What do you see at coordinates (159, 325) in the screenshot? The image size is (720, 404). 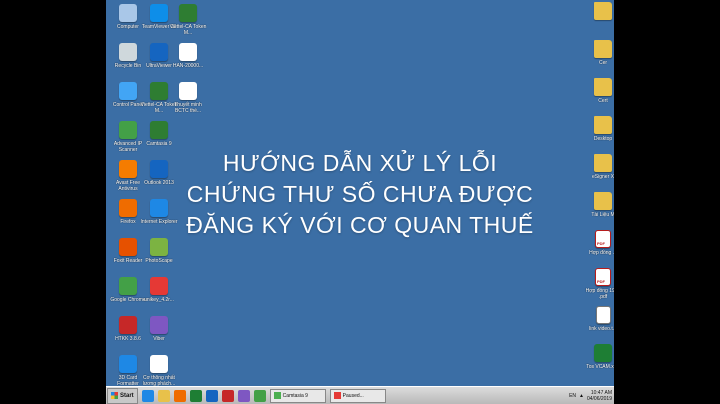 I see `viber-icon` at bounding box center [159, 325].